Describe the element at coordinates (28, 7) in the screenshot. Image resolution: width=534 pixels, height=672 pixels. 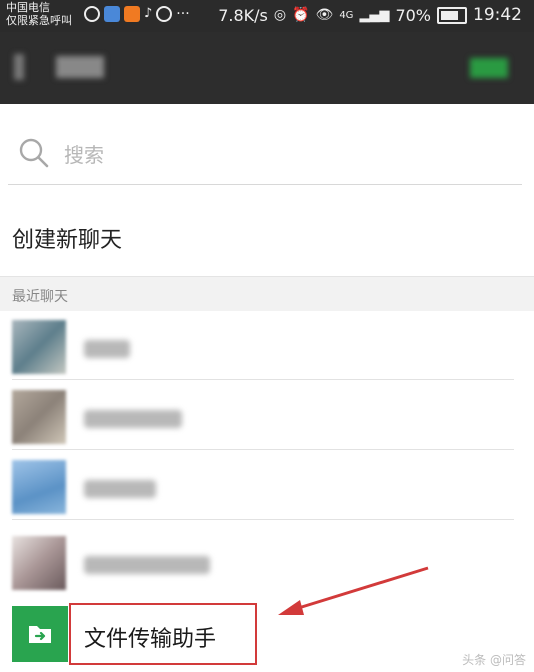
I see `carrier-name: 中国电信` at that location.